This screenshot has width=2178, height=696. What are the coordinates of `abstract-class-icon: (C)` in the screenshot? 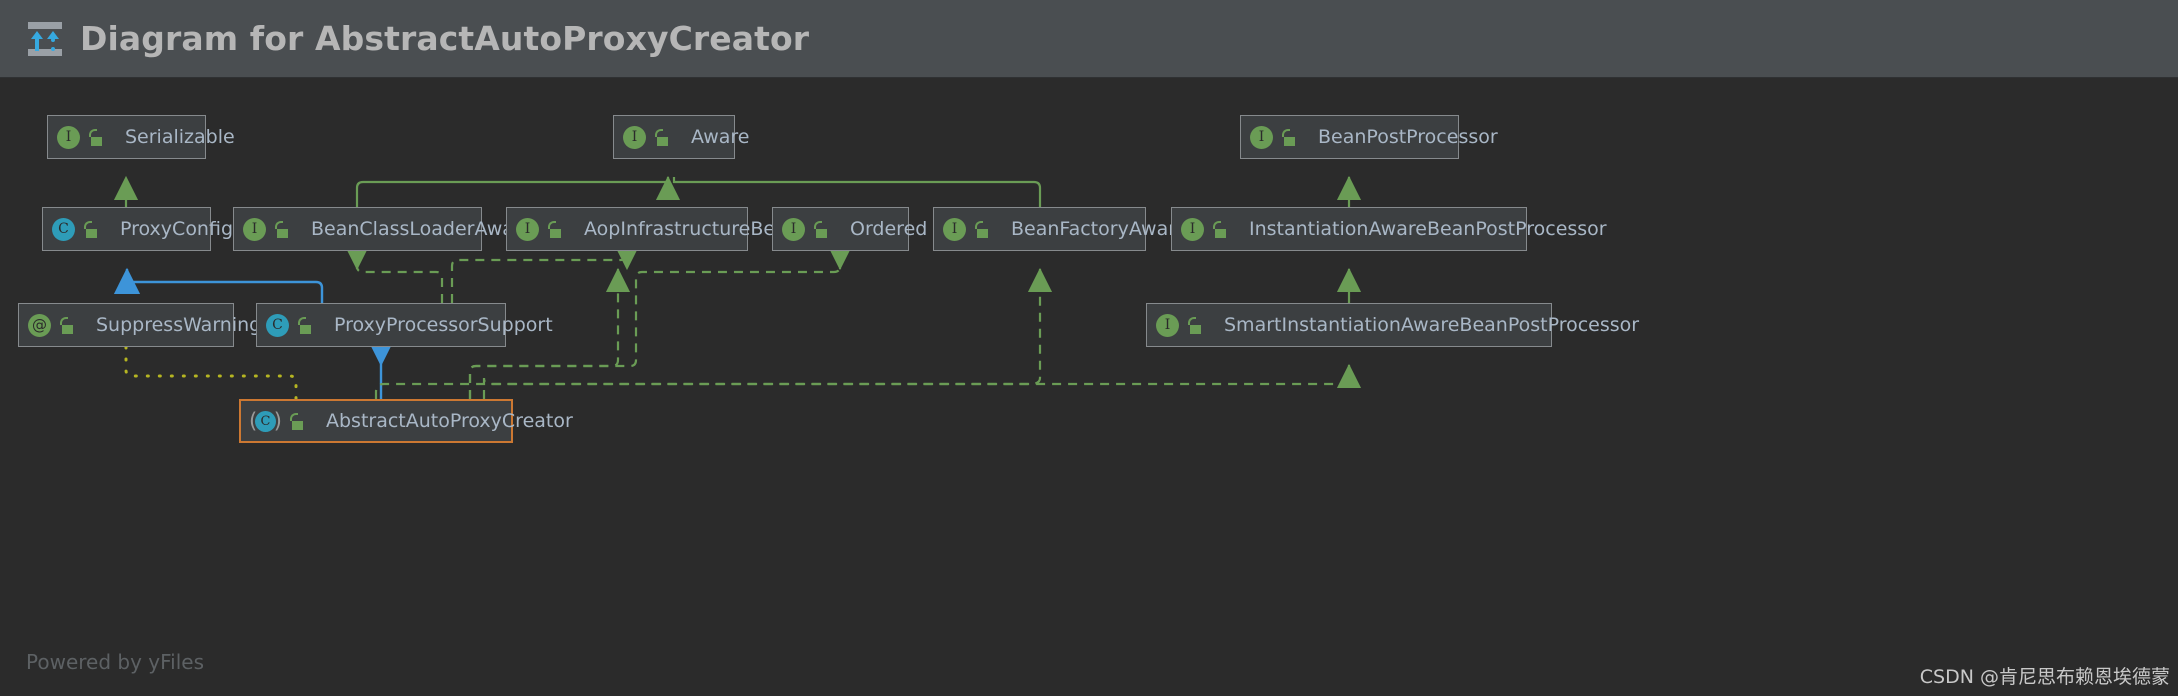 It's located at (265, 420).